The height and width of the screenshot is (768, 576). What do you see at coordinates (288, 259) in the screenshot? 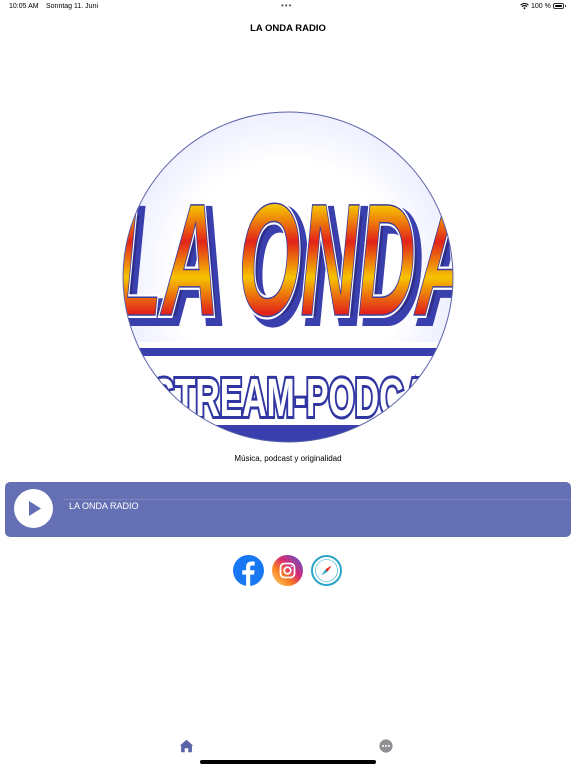
I see `svg-text: LA ONDA` at bounding box center [288, 259].